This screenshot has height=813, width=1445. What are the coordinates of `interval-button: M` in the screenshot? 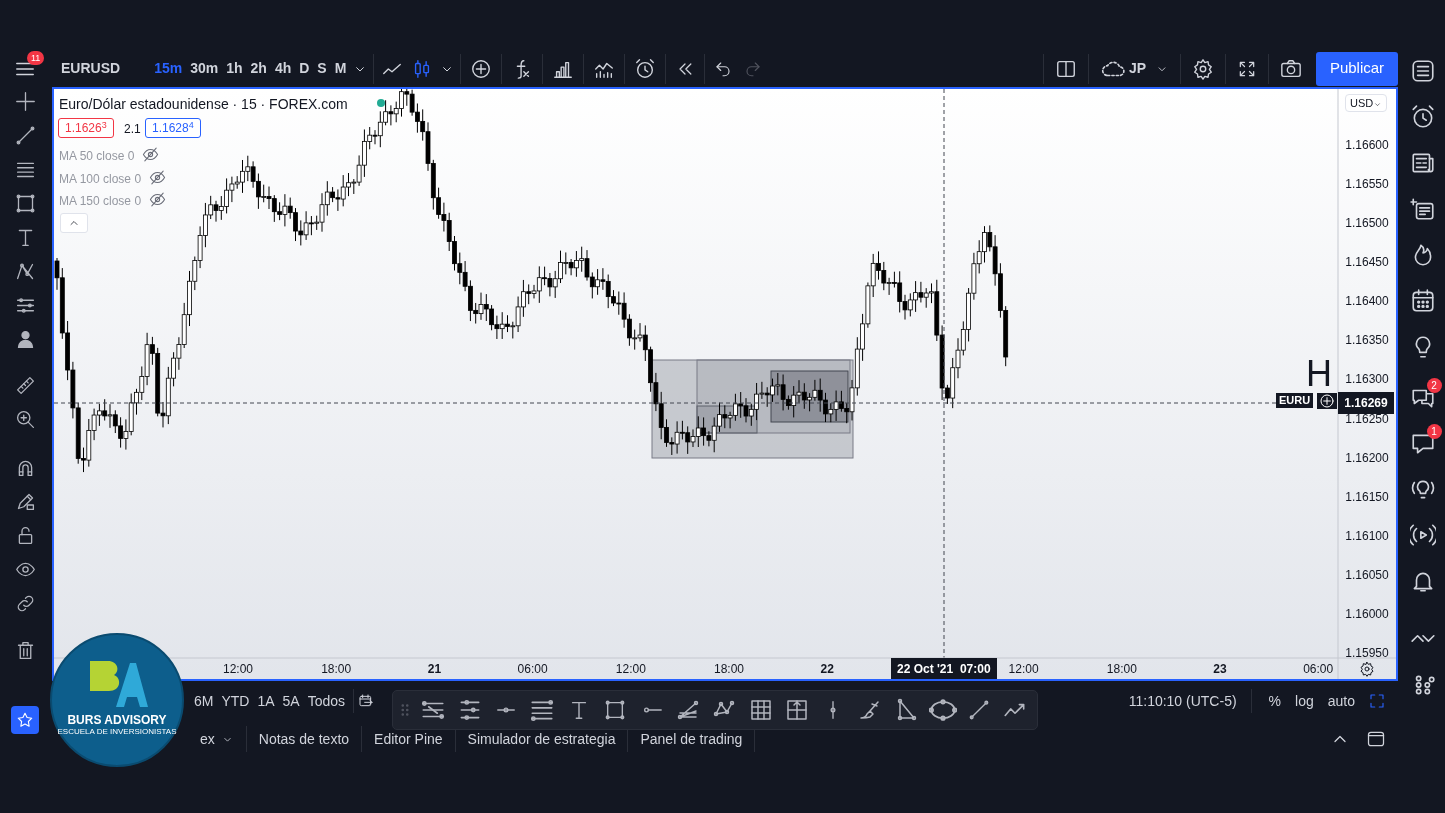 It's located at (340, 68).